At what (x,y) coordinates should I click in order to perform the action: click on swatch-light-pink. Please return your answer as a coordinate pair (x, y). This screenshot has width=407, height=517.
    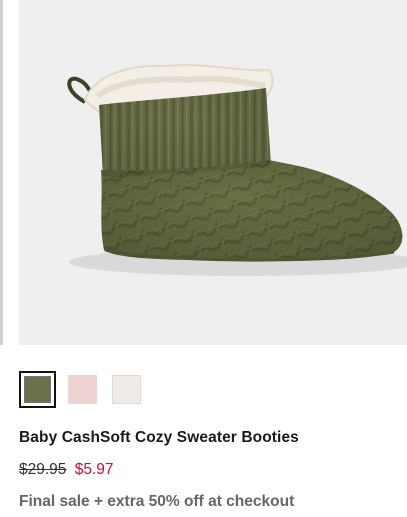
    Looking at the image, I should click on (82, 389).